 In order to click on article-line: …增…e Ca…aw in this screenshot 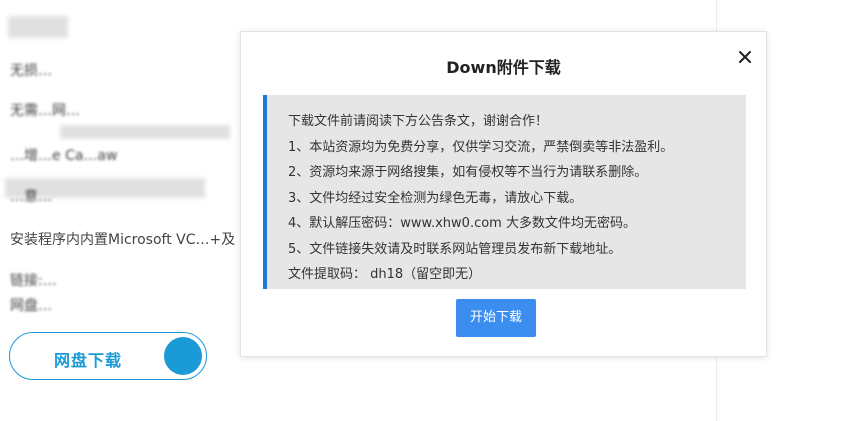, I will do `click(64, 156)`.